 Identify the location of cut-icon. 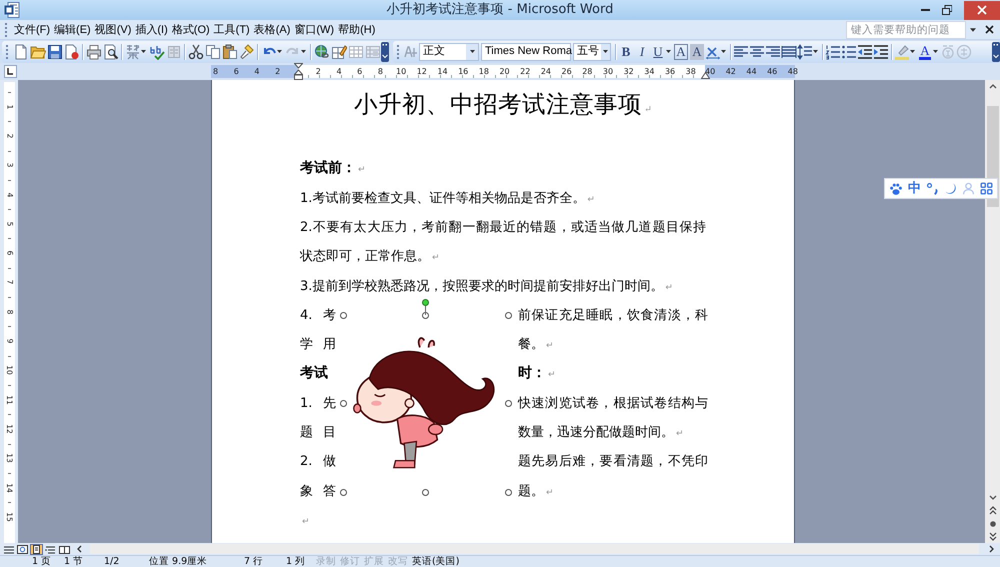
(196, 52).